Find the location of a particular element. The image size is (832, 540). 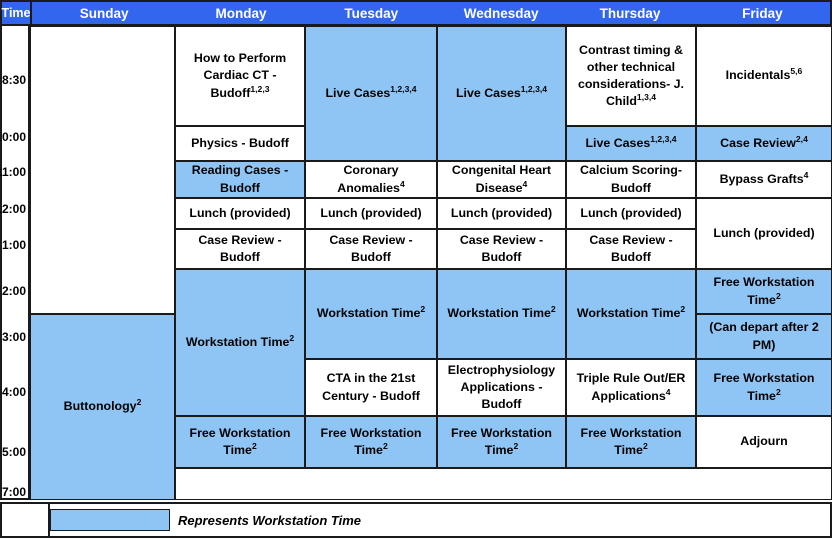

cell-friday-free-workstation-time-late: Free Workstation Time2 is located at coordinates (764, 387).